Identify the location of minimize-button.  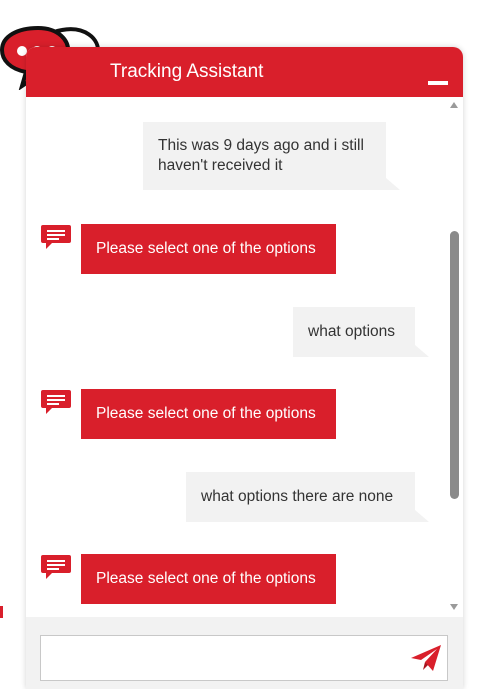
(438, 82).